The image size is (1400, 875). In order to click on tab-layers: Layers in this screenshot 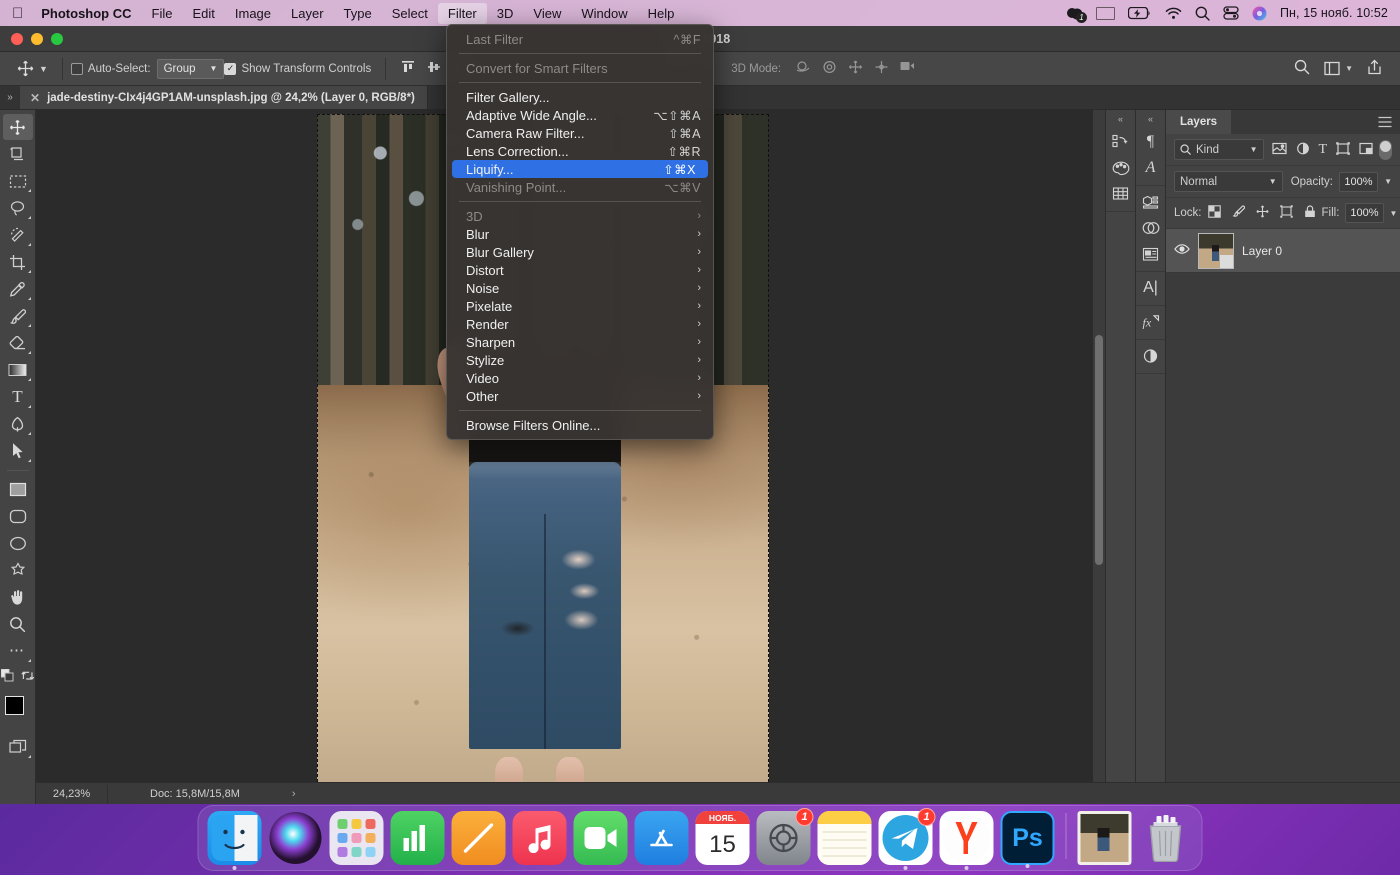, I will do `click(1199, 122)`.